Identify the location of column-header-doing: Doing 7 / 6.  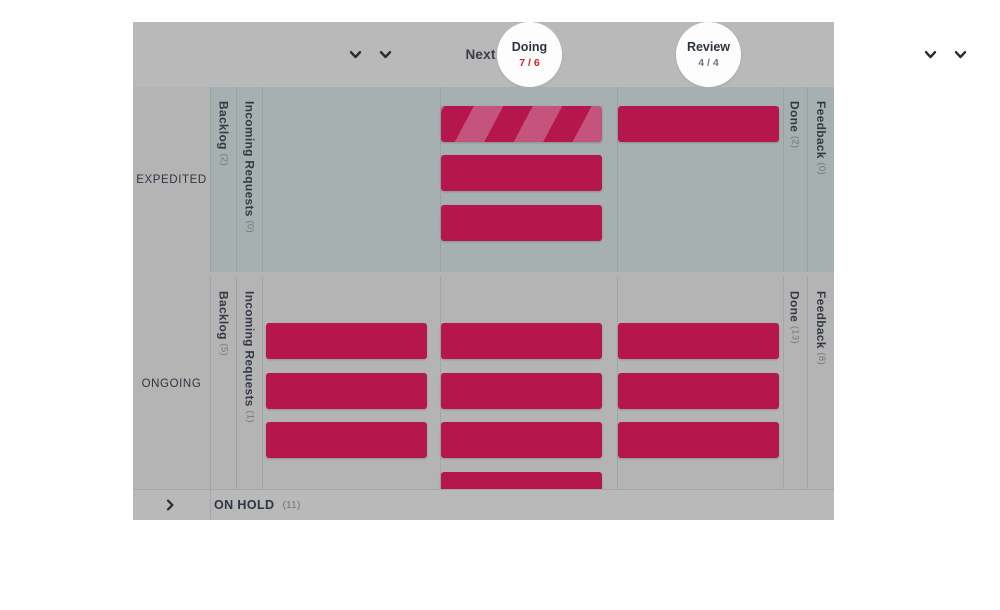
(529, 54).